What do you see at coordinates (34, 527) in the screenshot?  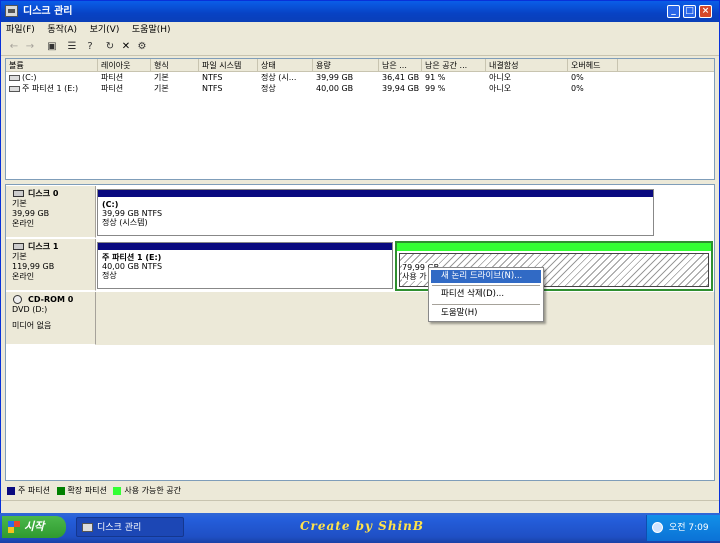 I see `start-button: 시작` at bounding box center [34, 527].